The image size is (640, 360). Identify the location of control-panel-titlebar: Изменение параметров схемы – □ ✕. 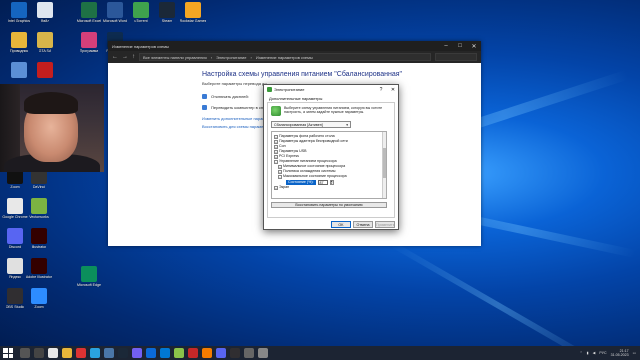
(294, 46).